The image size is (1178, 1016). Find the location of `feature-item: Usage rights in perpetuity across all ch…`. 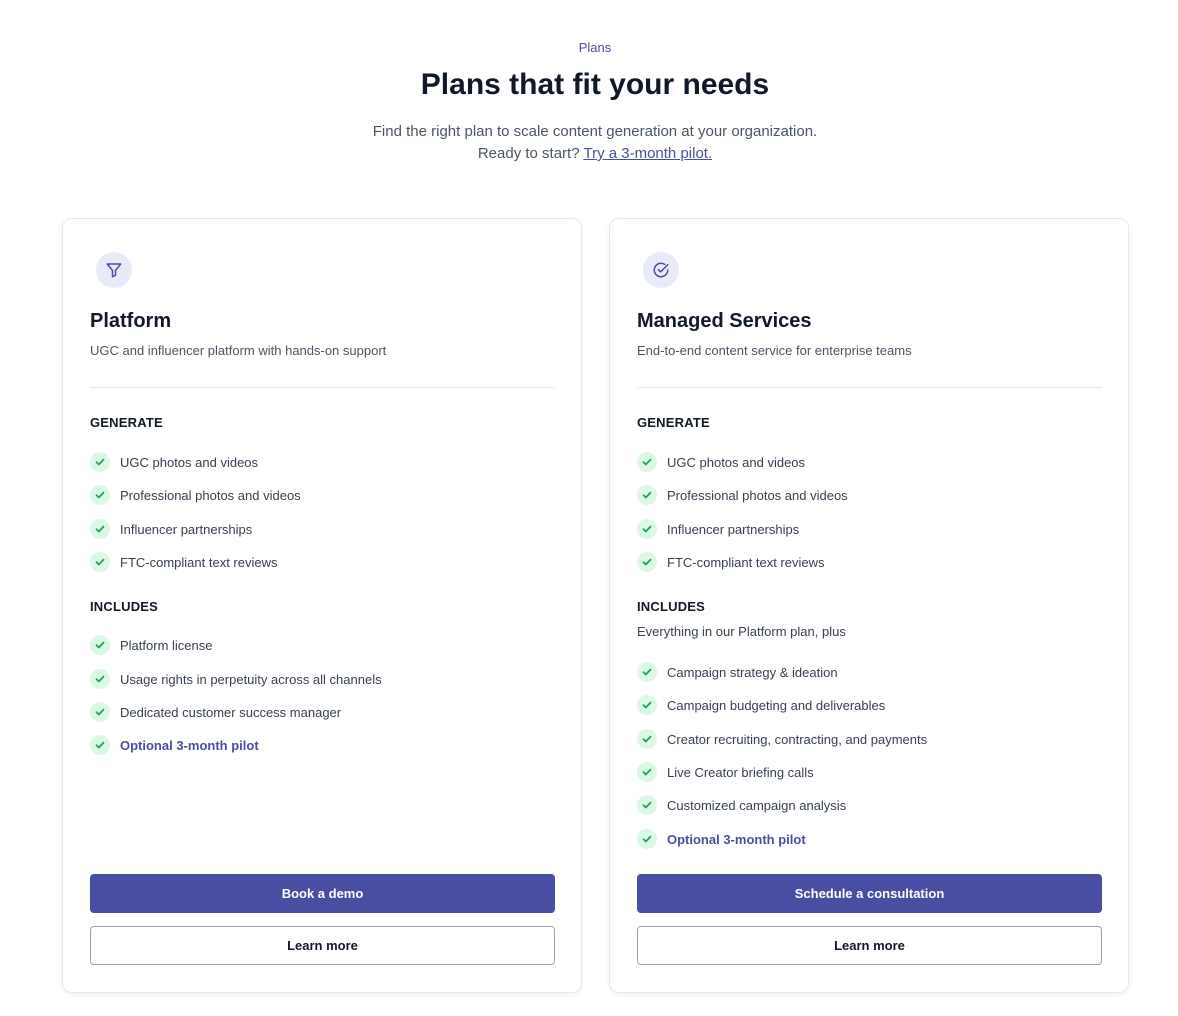

feature-item: Usage rights in perpetuity across all ch… is located at coordinates (236, 679).